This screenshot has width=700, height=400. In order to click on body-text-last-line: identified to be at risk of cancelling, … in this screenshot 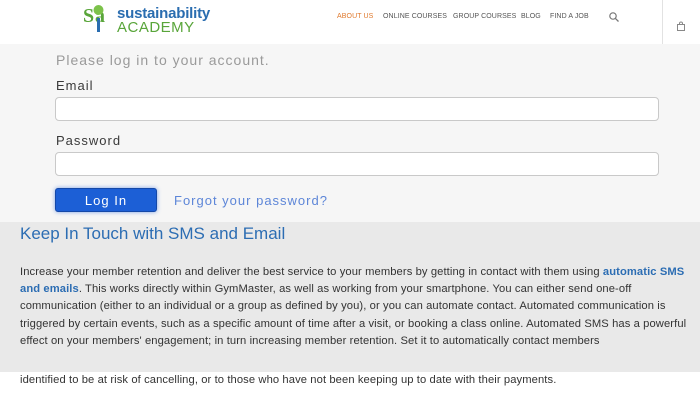, I will do `click(288, 380)`.